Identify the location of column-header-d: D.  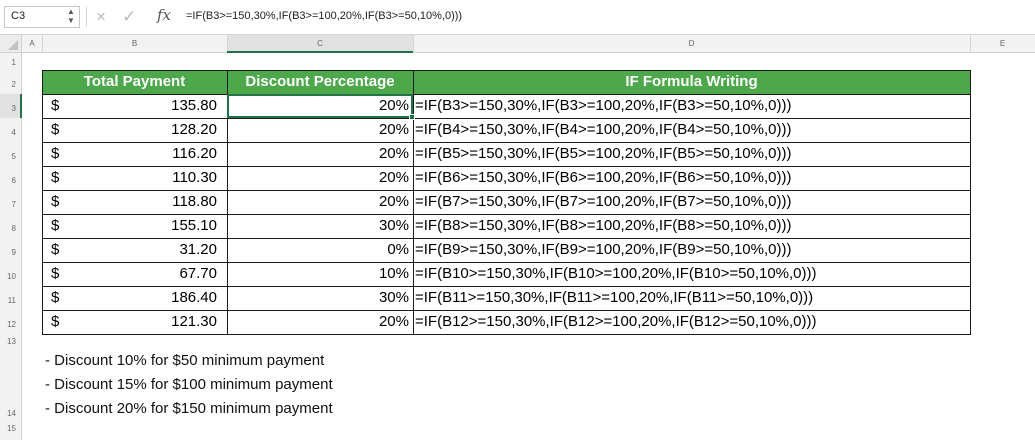
(691, 44).